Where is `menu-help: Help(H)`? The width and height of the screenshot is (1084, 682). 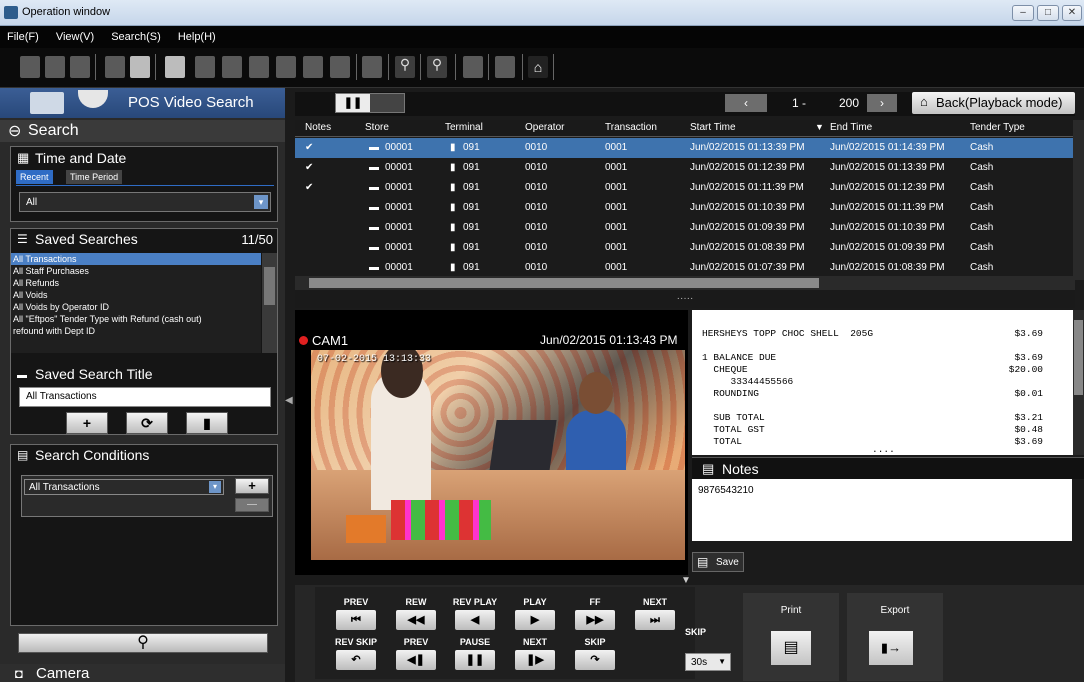
menu-help: Help(H) is located at coordinates (197, 37).